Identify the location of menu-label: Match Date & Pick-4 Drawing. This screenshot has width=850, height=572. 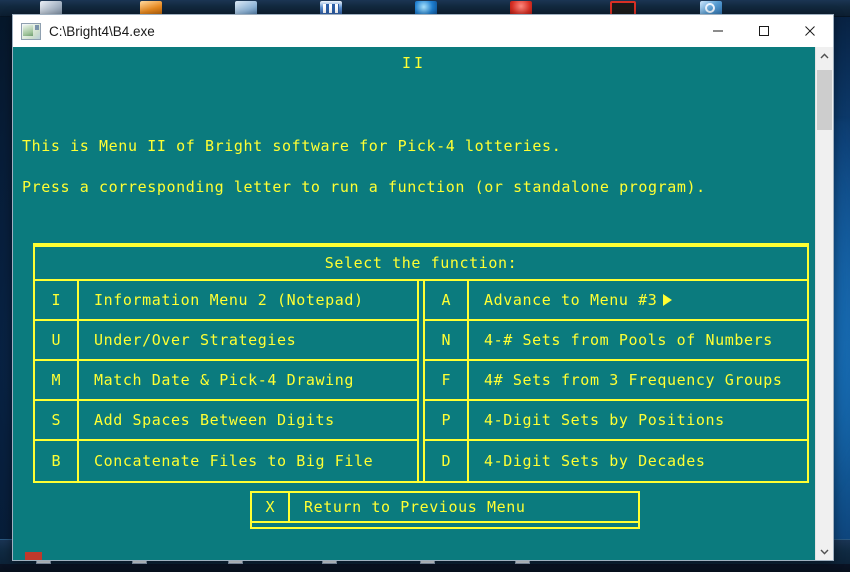
(224, 380).